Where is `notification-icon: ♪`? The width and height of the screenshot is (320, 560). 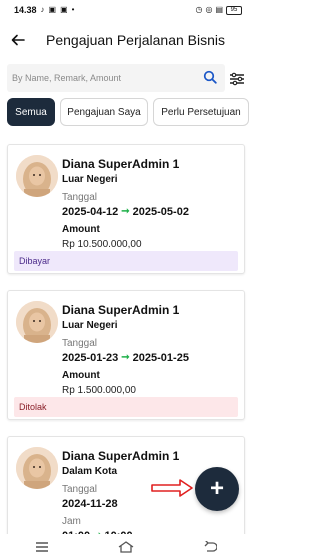 notification-icon: ♪ is located at coordinates (42, 9).